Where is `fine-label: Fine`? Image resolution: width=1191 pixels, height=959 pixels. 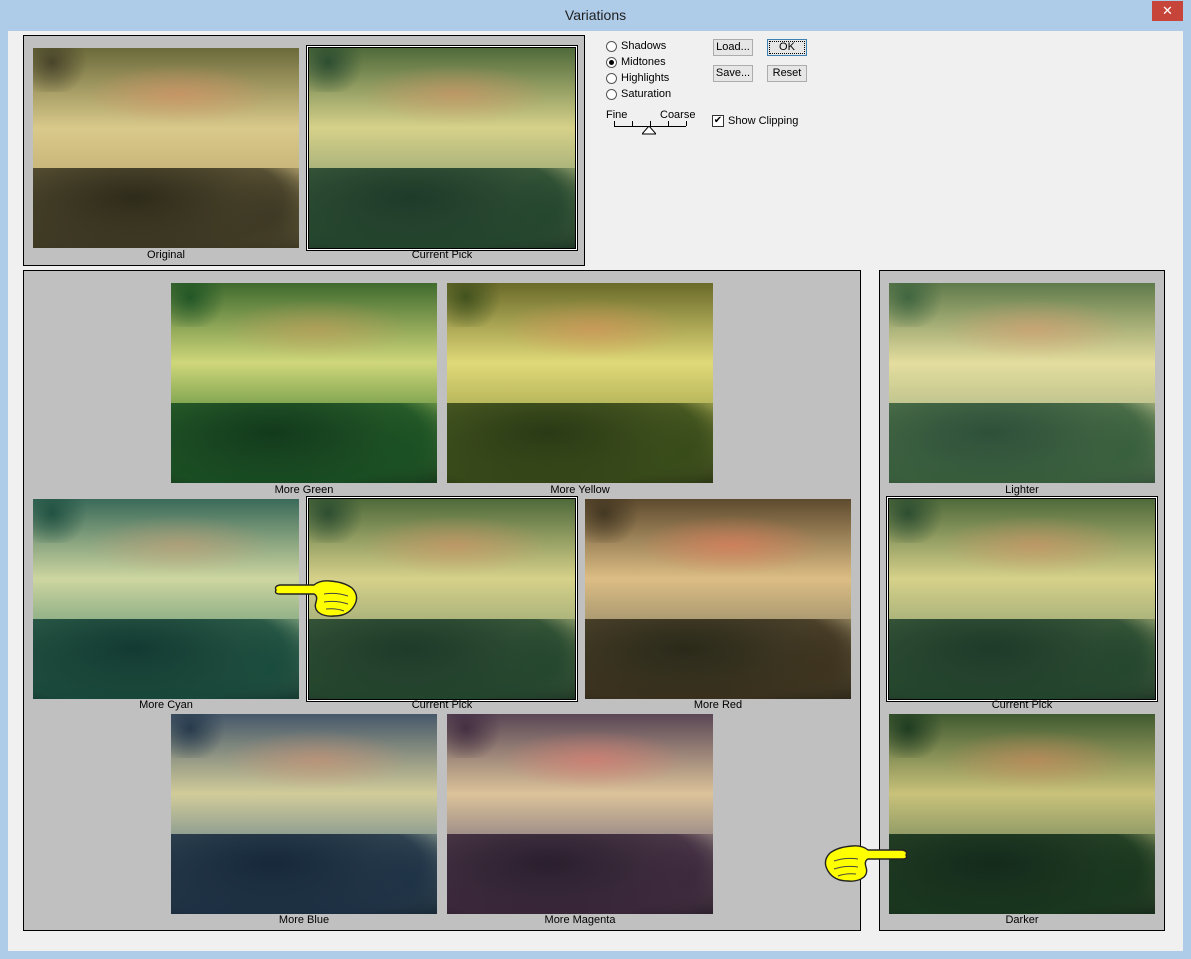
fine-label: Fine is located at coordinates (617, 115).